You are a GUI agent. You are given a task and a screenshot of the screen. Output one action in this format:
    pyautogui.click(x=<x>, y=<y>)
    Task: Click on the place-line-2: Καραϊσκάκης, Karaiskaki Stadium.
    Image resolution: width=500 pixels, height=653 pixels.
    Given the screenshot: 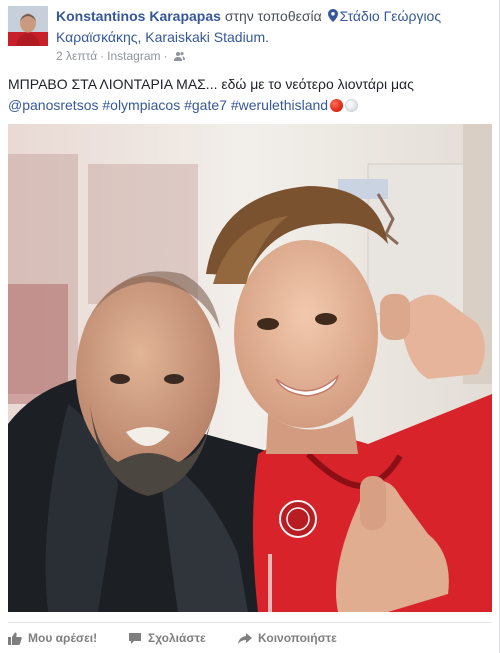 What is the action you would take?
    pyautogui.click(x=163, y=37)
    